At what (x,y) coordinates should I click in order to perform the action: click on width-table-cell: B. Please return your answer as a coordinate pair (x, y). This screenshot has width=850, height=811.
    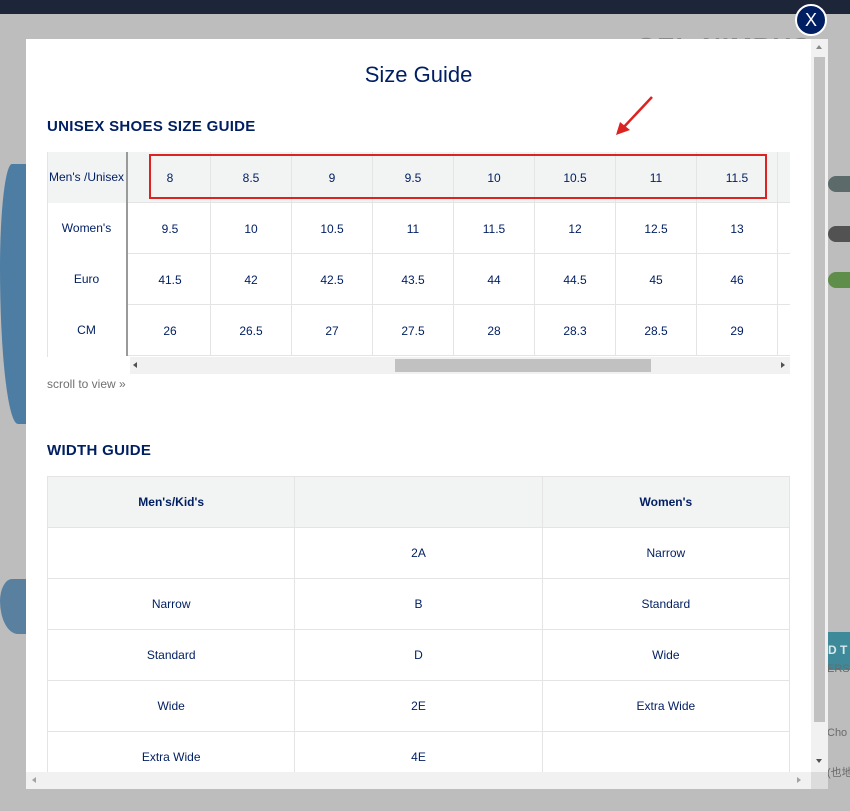
    Looking at the image, I should click on (418, 604).